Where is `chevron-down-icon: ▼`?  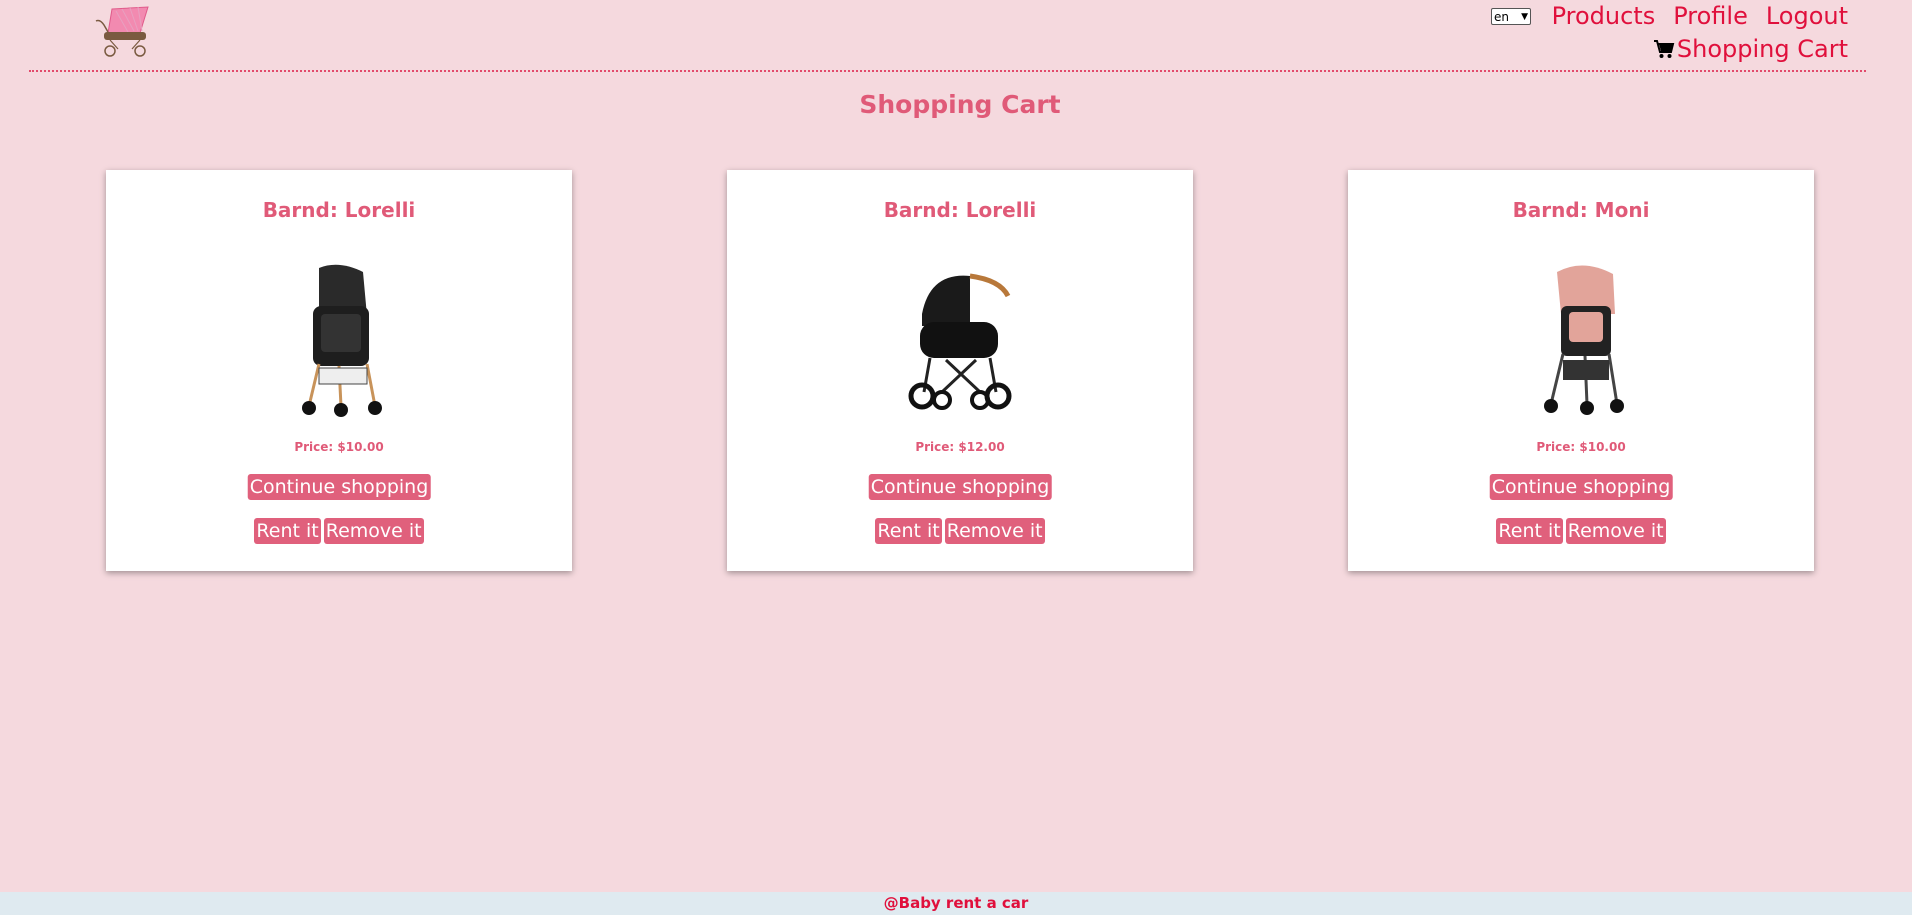 chevron-down-icon: ▼ is located at coordinates (1524, 16).